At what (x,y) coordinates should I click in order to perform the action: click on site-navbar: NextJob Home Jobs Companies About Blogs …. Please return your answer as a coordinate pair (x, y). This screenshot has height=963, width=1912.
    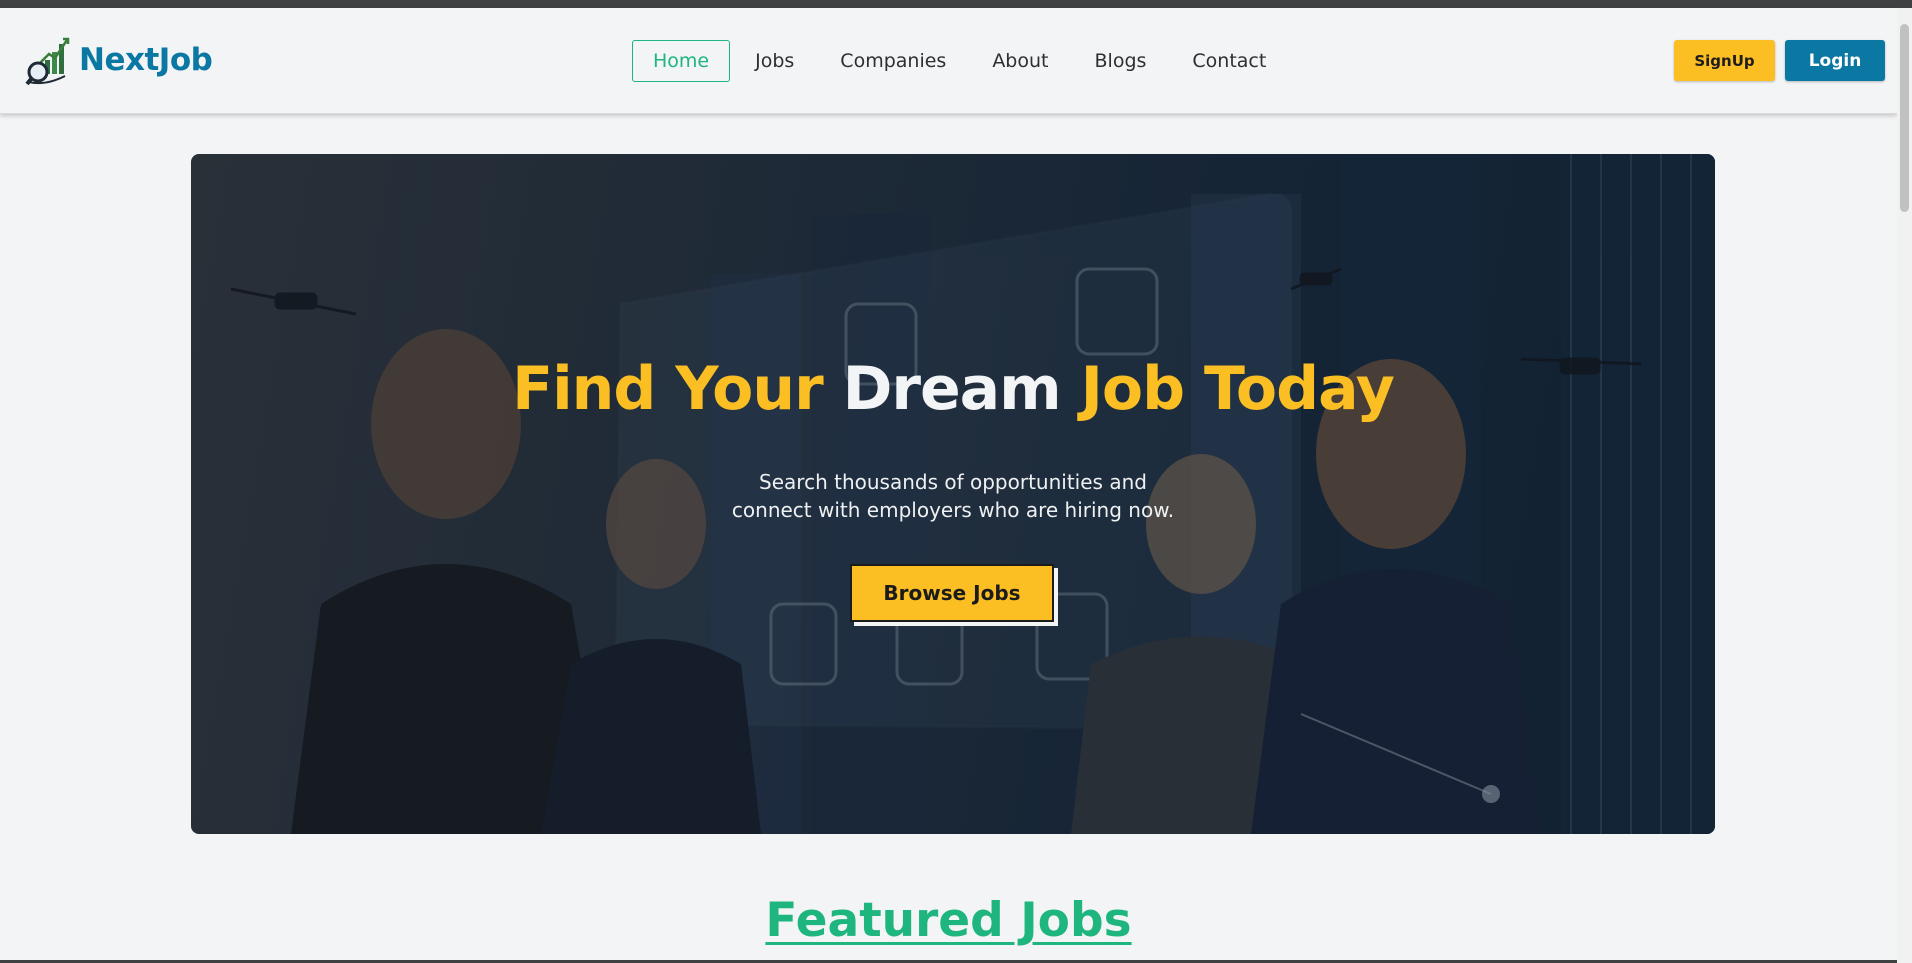
    Looking at the image, I should click on (948, 61).